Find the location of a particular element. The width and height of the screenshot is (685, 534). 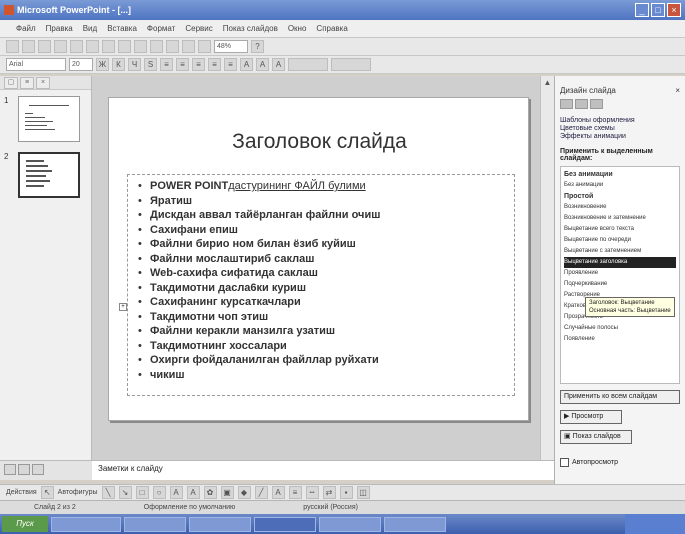

sorter-view-icon is located at coordinates (24, 469).